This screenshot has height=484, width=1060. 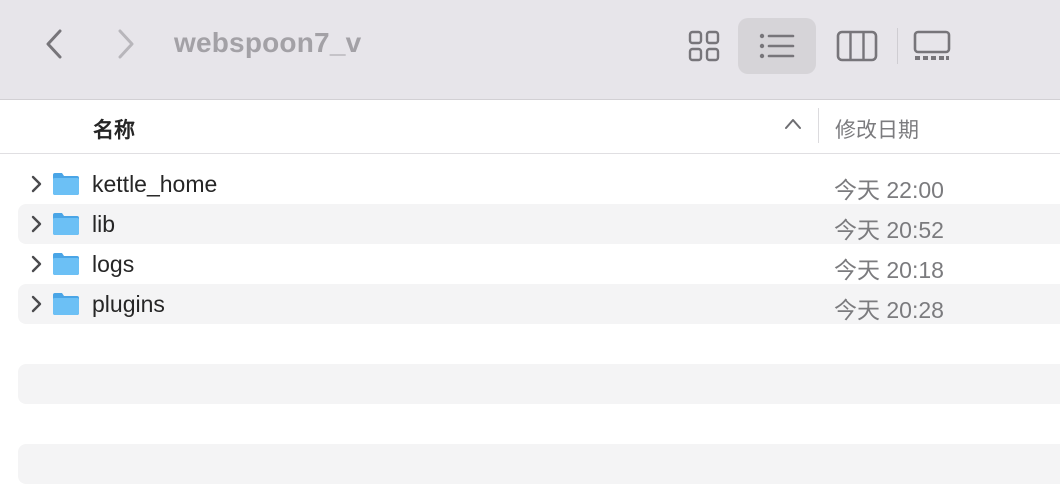 I want to click on icon-view-button, so click(x=704, y=46).